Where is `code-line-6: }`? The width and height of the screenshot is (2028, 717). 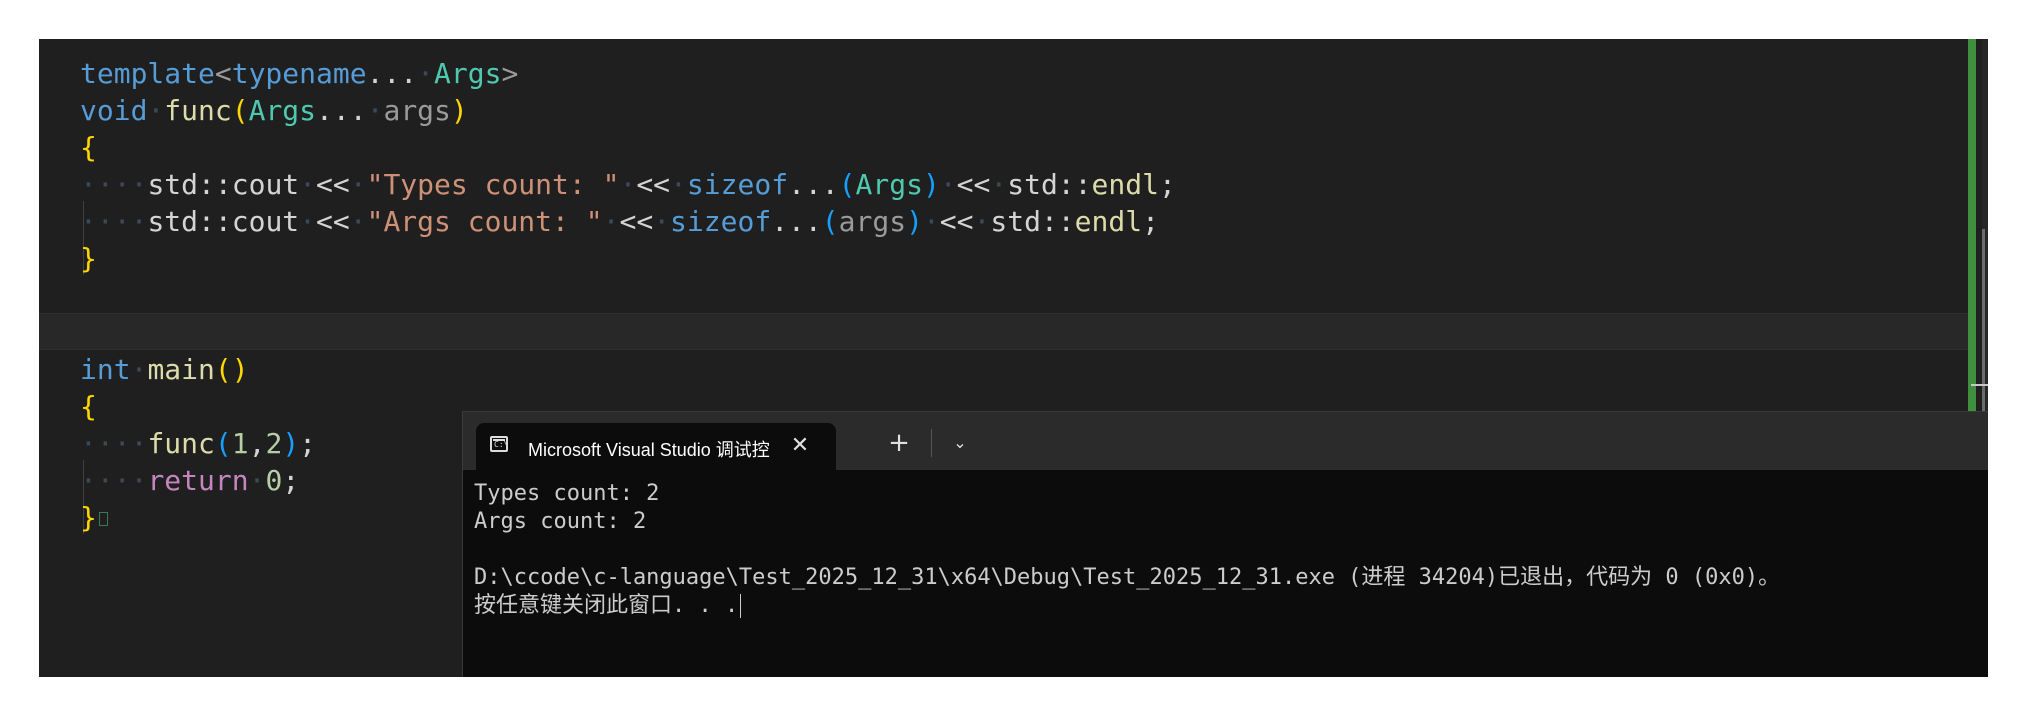
code-line-6: } is located at coordinates (88, 258).